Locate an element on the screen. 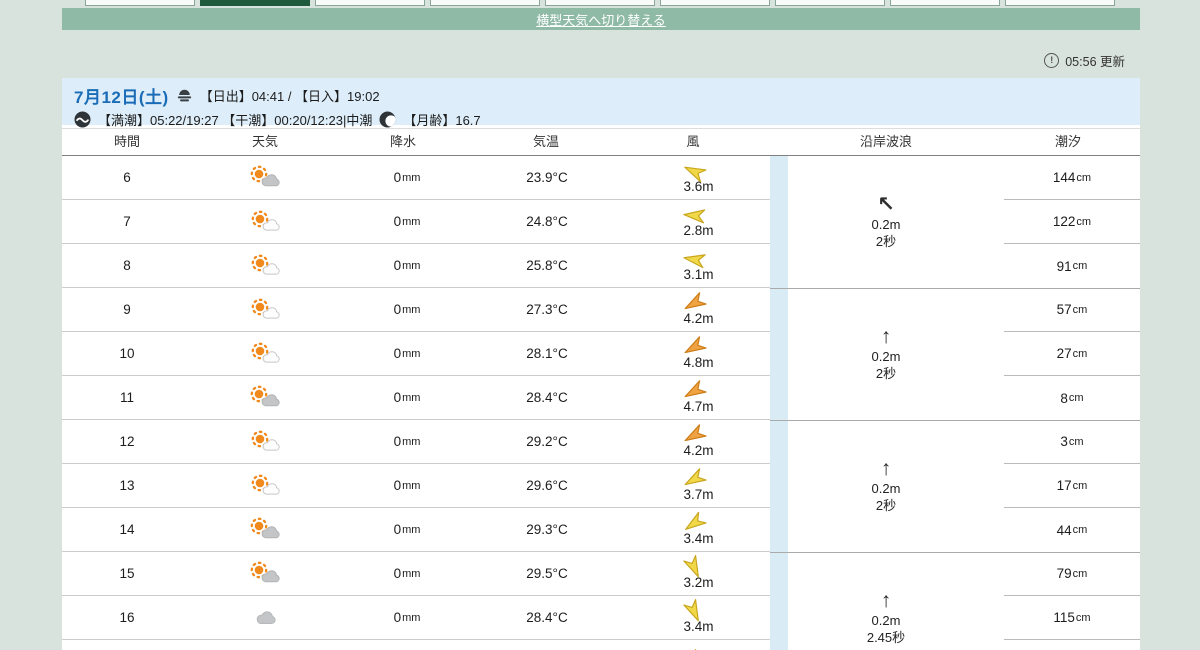  wind-direction-and-speed: 3.4m is located at coordinates (693, 617).